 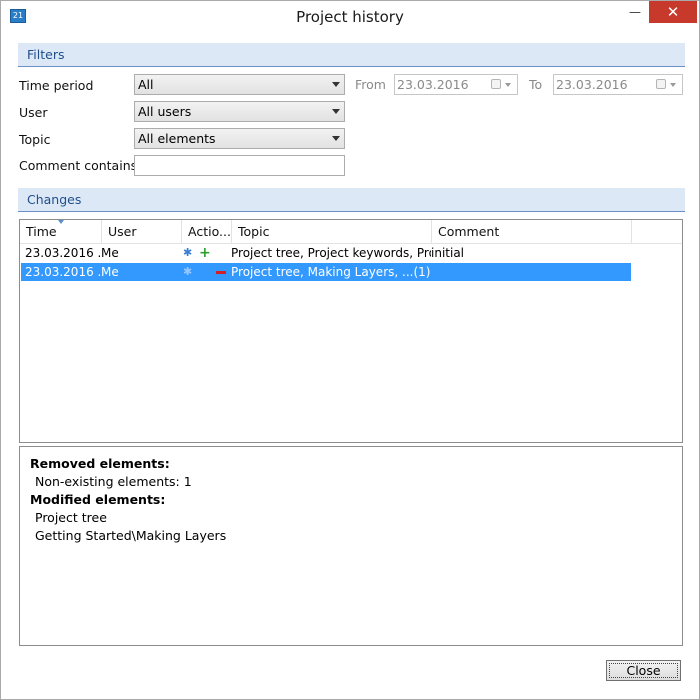 What do you see at coordinates (643, 670) in the screenshot?
I see `close-button: Close` at bounding box center [643, 670].